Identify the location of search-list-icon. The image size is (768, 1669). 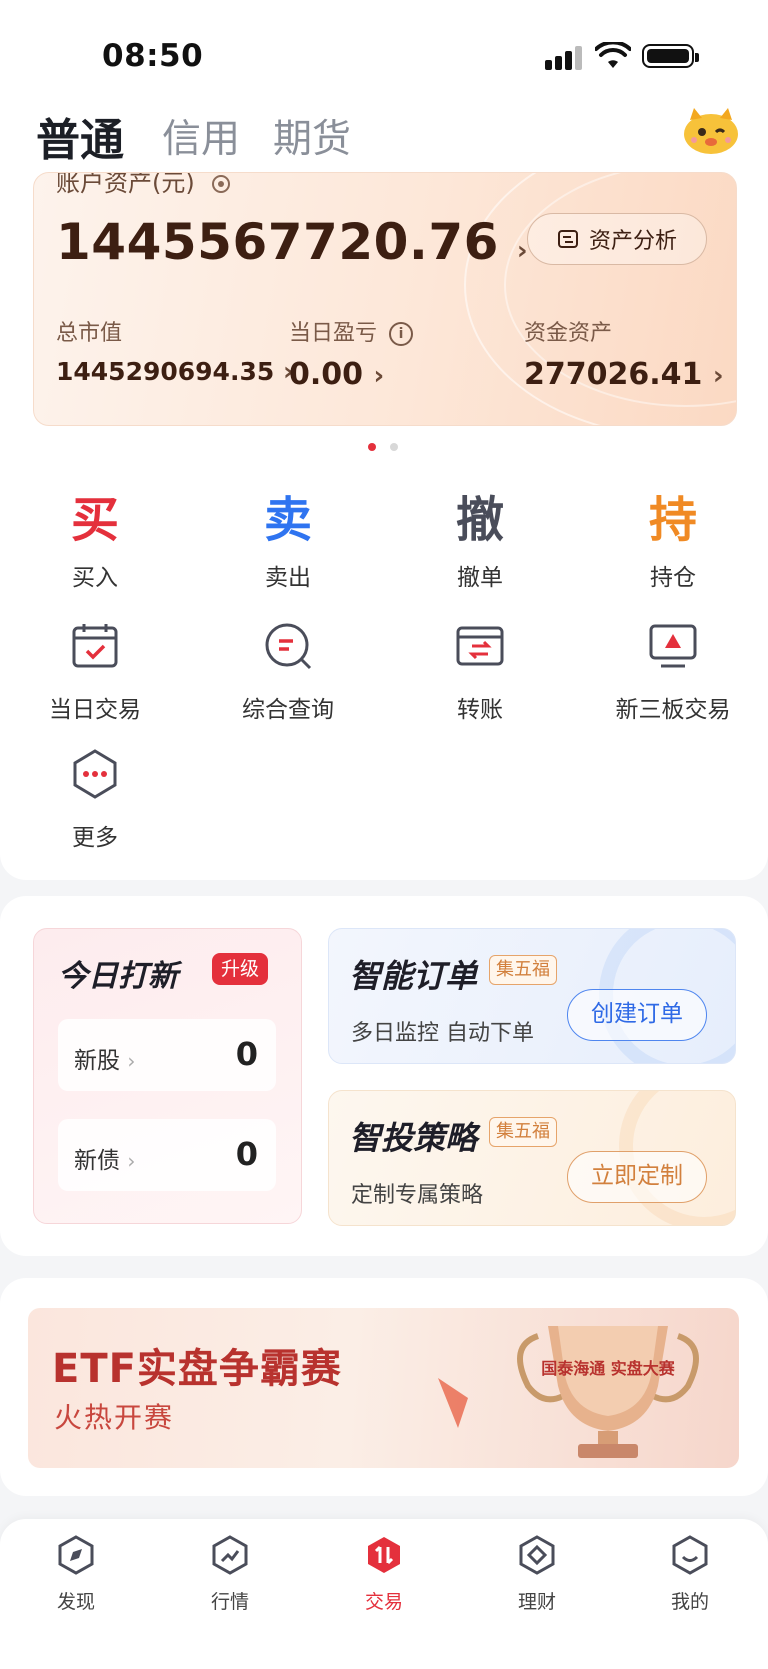
(288, 646).